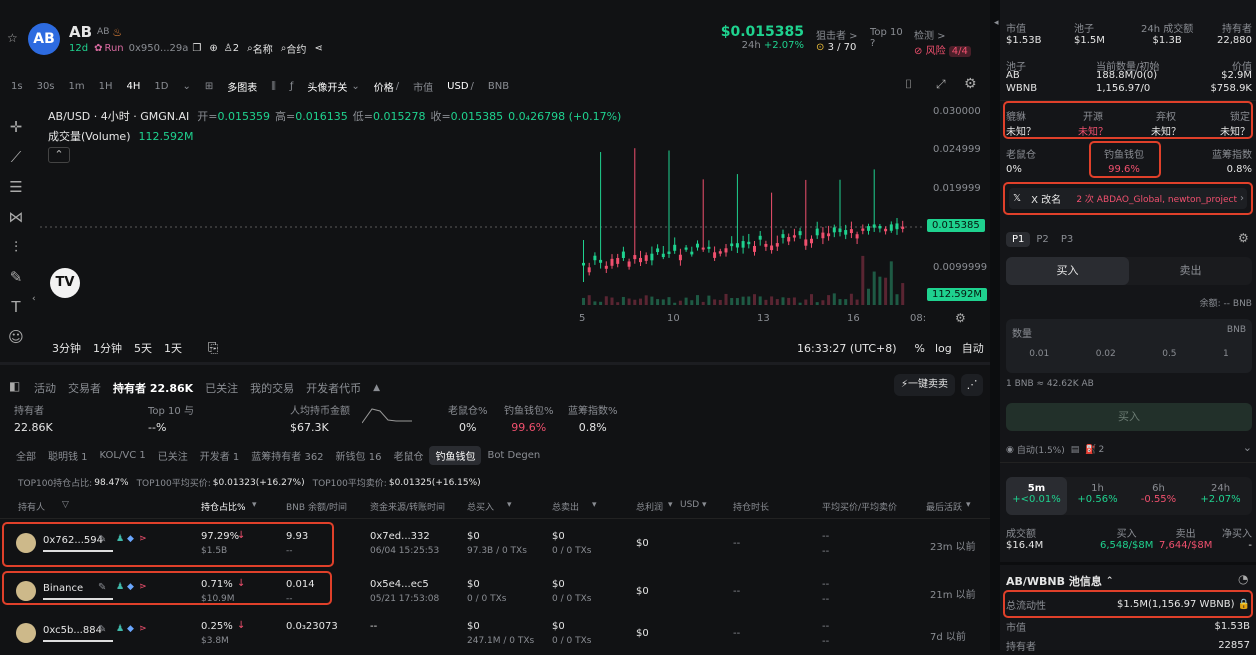 The height and width of the screenshot is (655, 1256). Describe the element at coordinates (565, 506) in the screenshot. I see `col-sell: 总卖出` at that location.